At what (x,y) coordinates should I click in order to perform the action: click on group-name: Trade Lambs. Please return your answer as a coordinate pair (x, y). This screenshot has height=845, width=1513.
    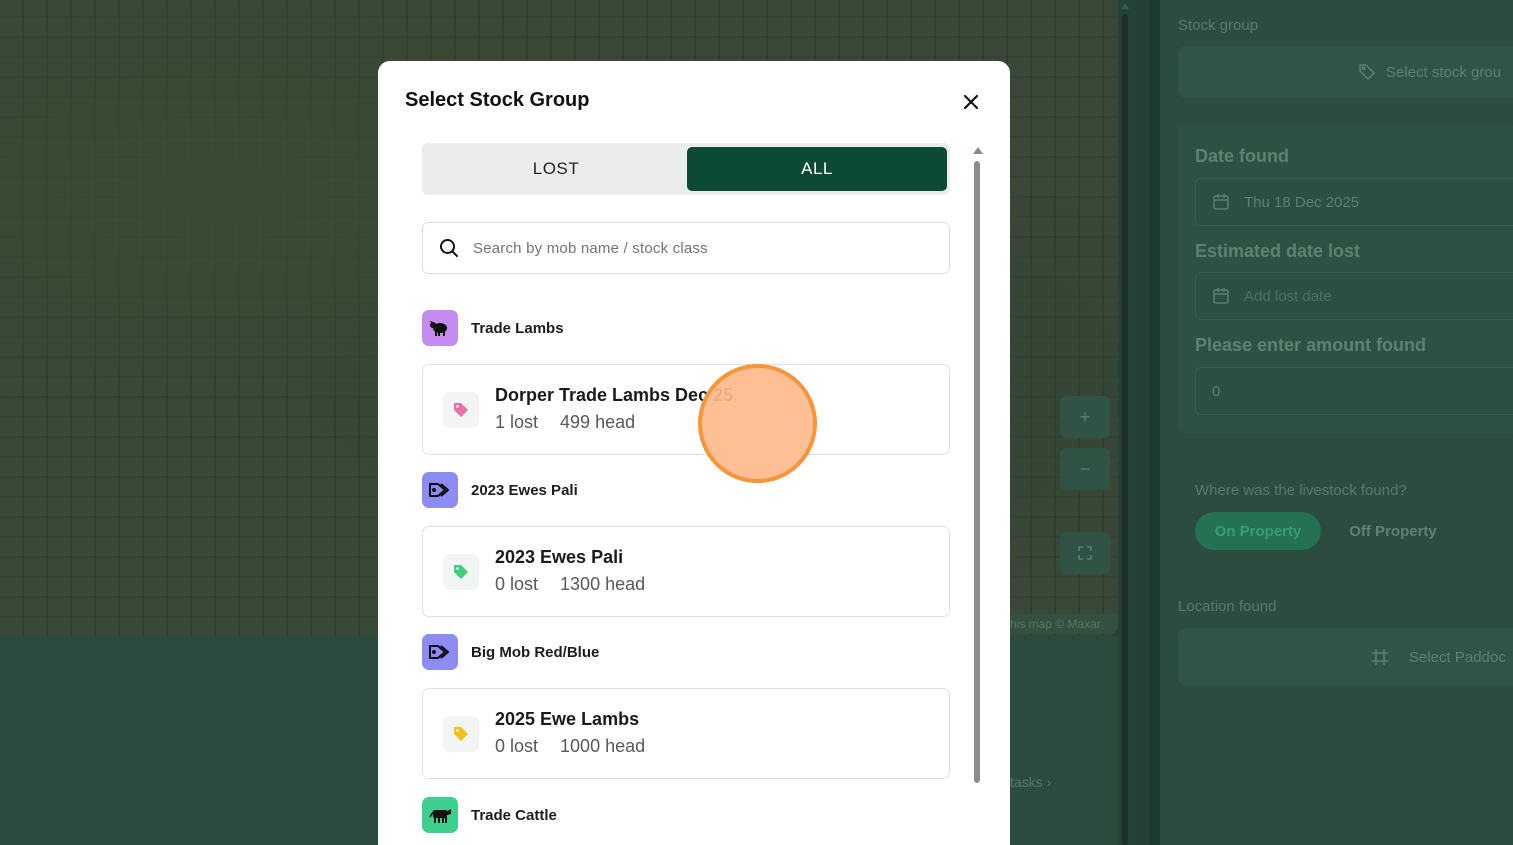
    Looking at the image, I should click on (517, 328).